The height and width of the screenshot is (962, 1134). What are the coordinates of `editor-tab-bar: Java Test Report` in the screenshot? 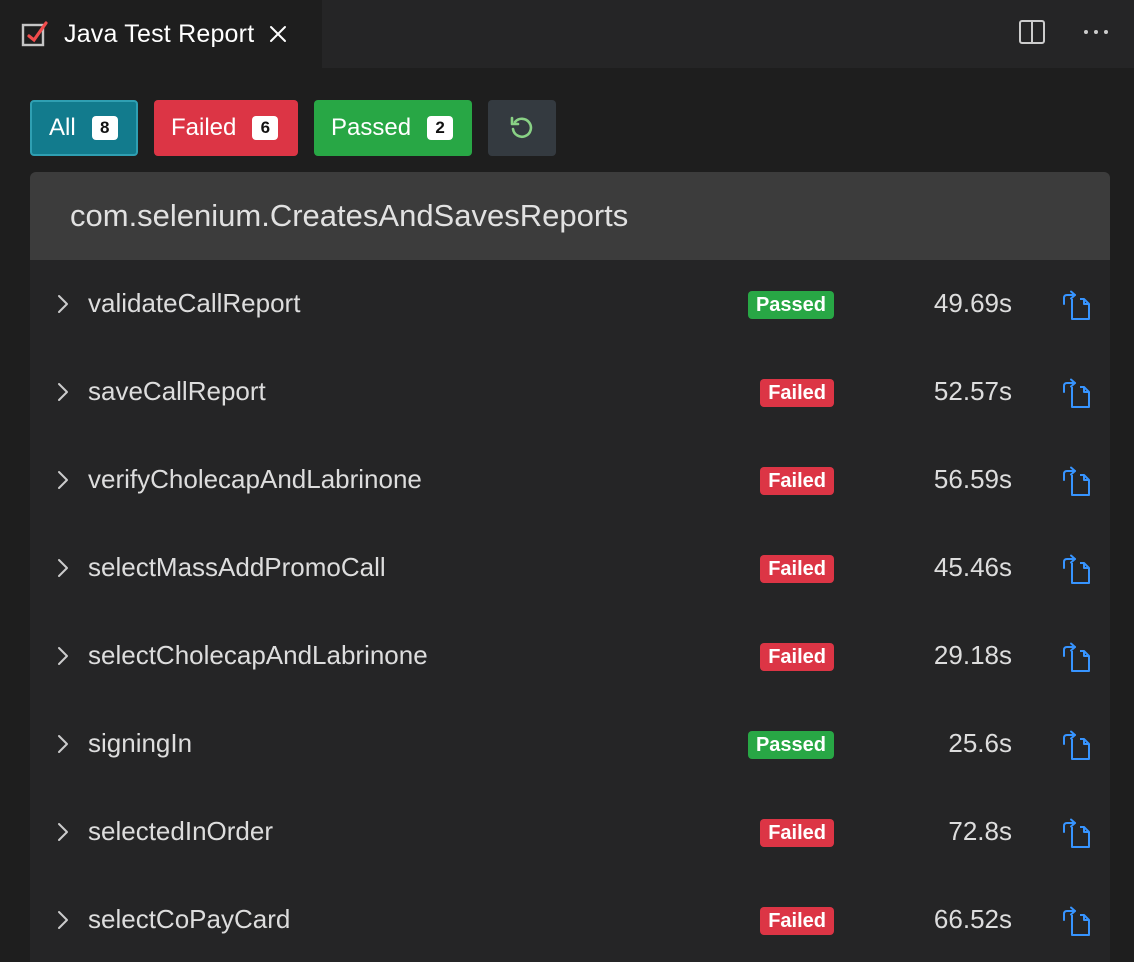 It's located at (567, 34).